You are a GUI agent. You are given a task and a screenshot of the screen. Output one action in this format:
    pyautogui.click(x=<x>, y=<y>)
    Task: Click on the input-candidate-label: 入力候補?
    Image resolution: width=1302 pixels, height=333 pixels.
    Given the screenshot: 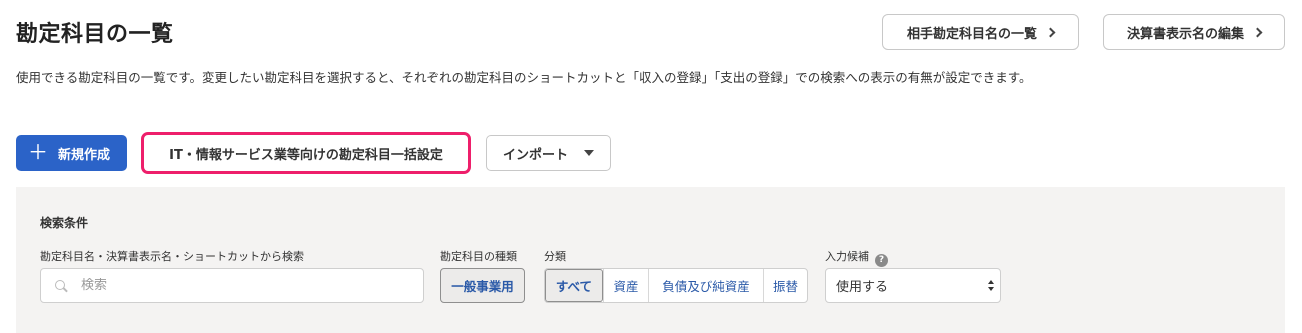 What is the action you would take?
    pyautogui.click(x=856, y=257)
    